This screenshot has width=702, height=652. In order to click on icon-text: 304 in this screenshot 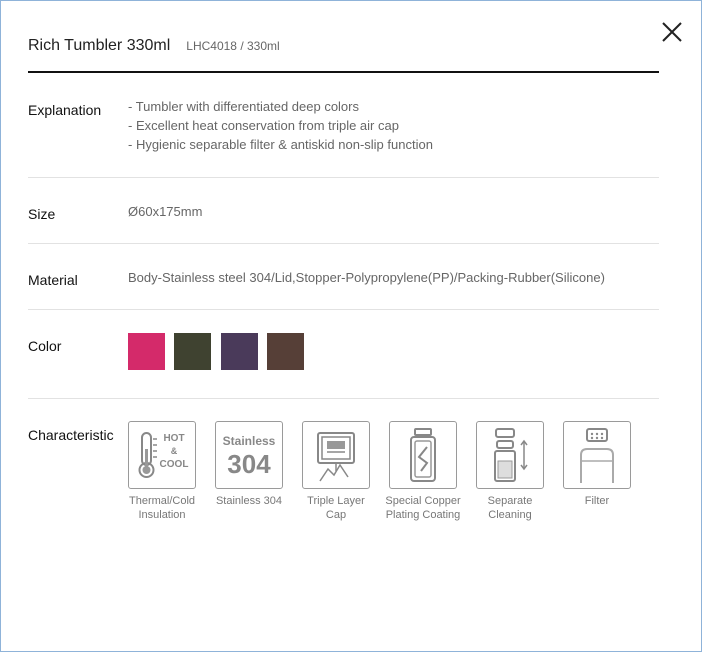, I will do `click(249, 464)`.